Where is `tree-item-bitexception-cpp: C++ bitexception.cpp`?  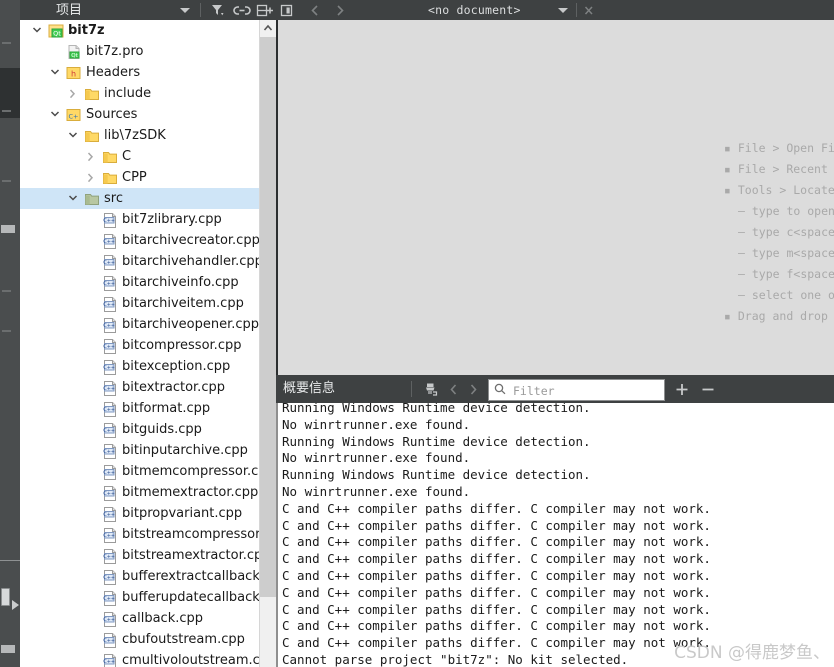
tree-item-bitexception-cpp: C++ bitexception.cpp is located at coordinates (148, 366).